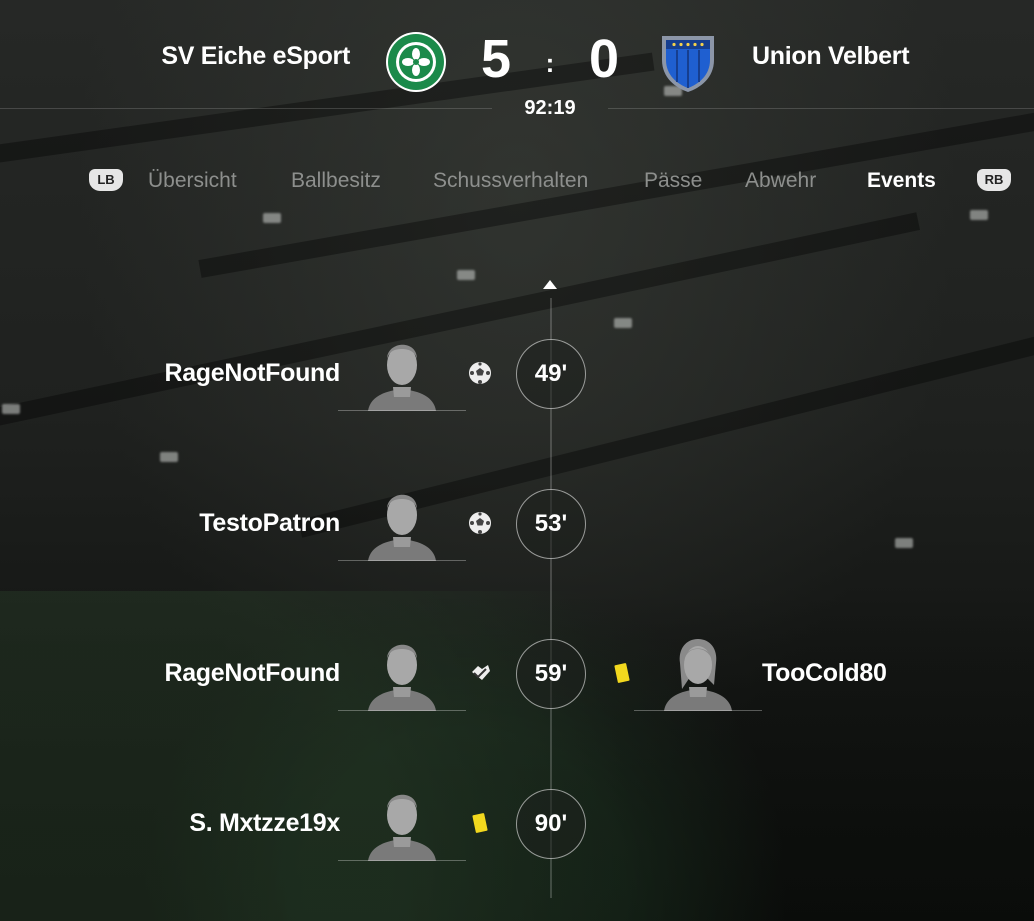 The height and width of the screenshot is (921, 1034). Describe the element at coordinates (551, 524) in the screenshot. I see `event-minute: 53'` at that location.